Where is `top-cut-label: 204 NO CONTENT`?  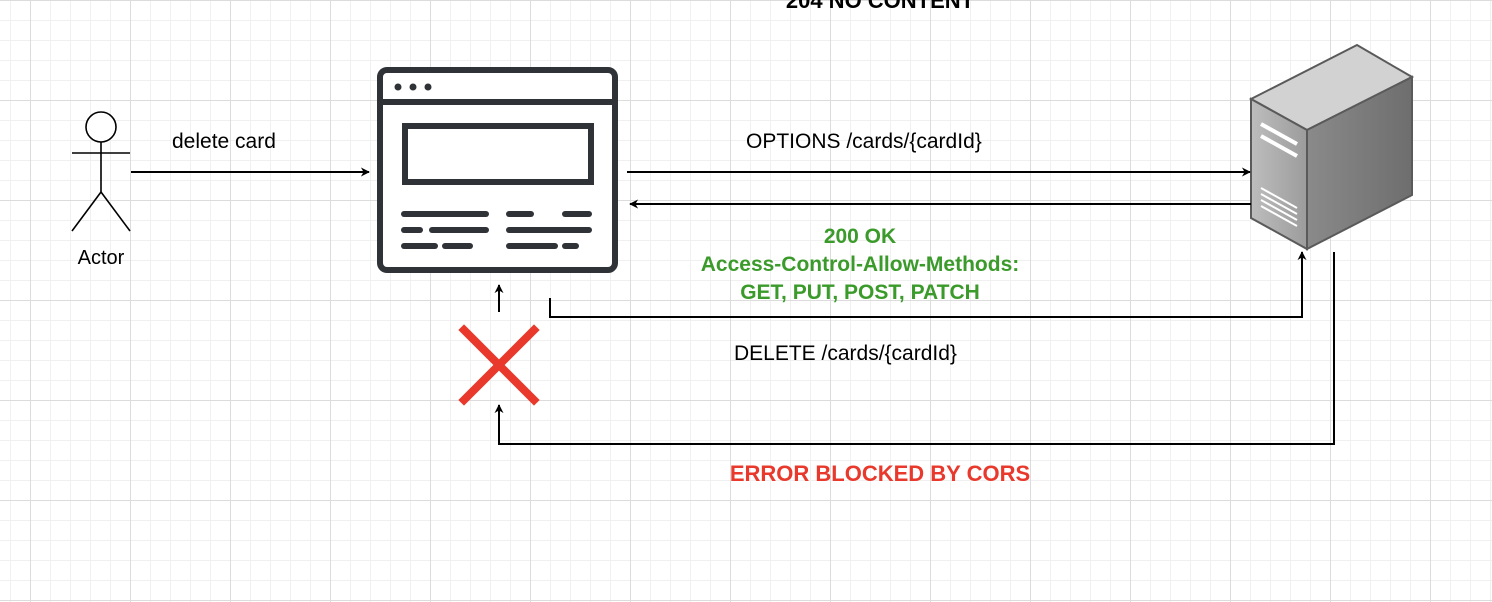 top-cut-label: 204 NO CONTENT is located at coordinates (880, 6).